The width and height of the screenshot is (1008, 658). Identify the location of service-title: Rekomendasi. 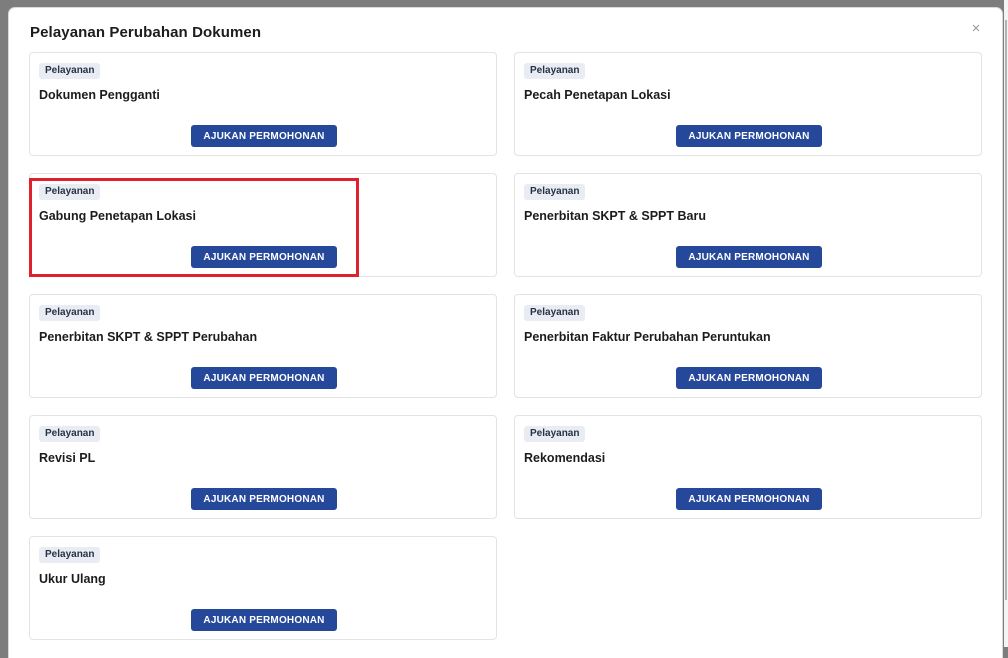
(565, 458).